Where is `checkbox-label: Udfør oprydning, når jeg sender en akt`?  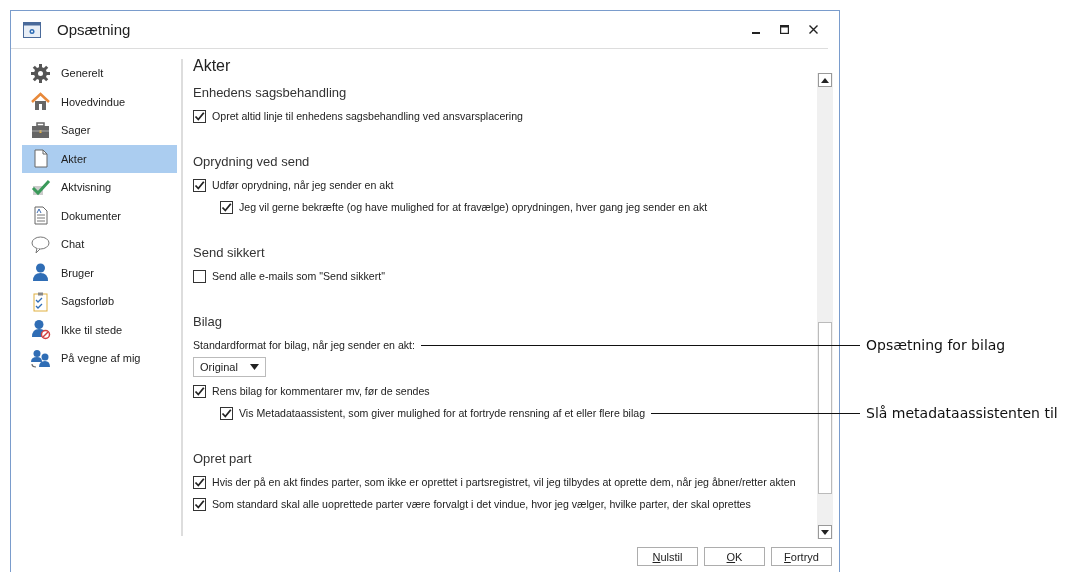 checkbox-label: Udfør oprydning, når jeg sender en akt is located at coordinates (303, 185).